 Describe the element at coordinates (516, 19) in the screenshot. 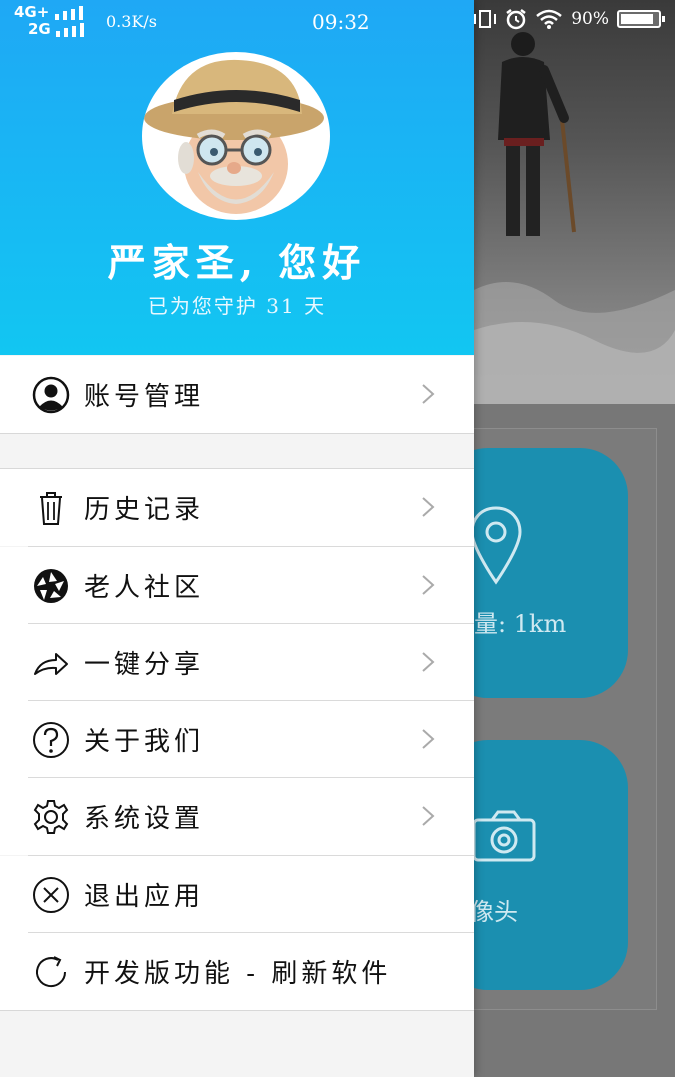

I see `alarm-icon` at that location.